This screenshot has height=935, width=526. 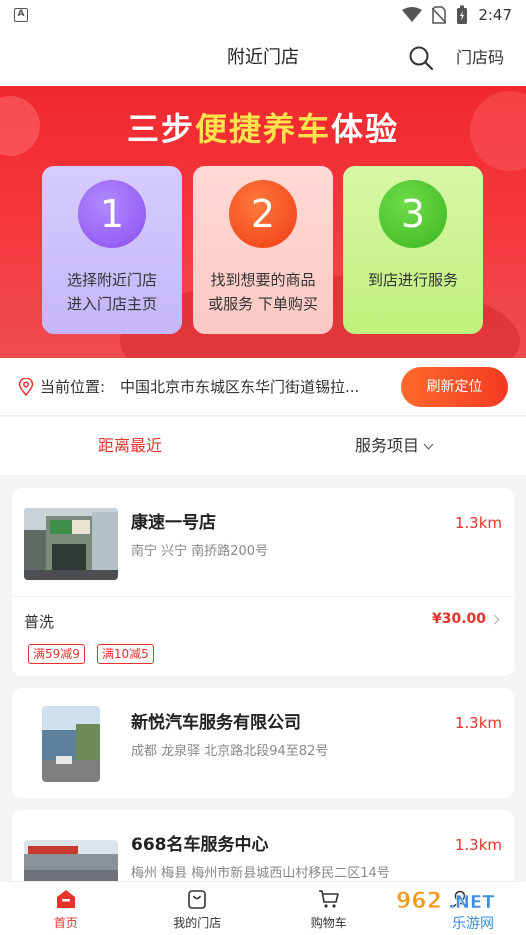 What do you see at coordinates (263, 446) in the screenshot?
I see `filter-bar: 距离最近 服务项目` at bounding box center [263, 446].